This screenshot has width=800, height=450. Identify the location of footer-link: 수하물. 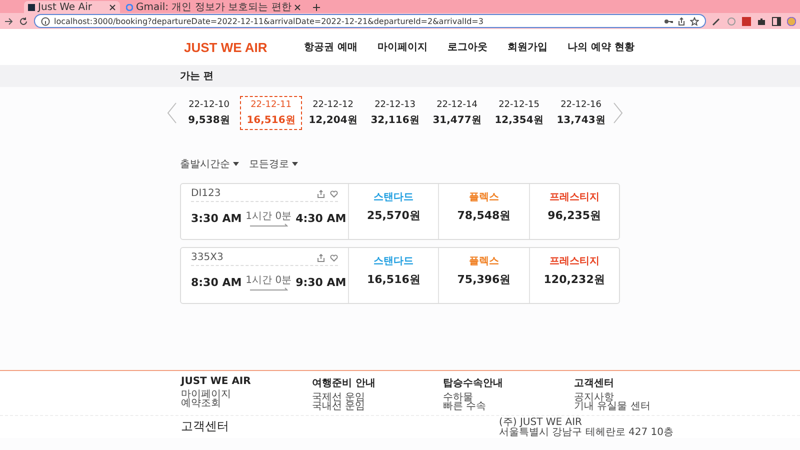
(508, 397).